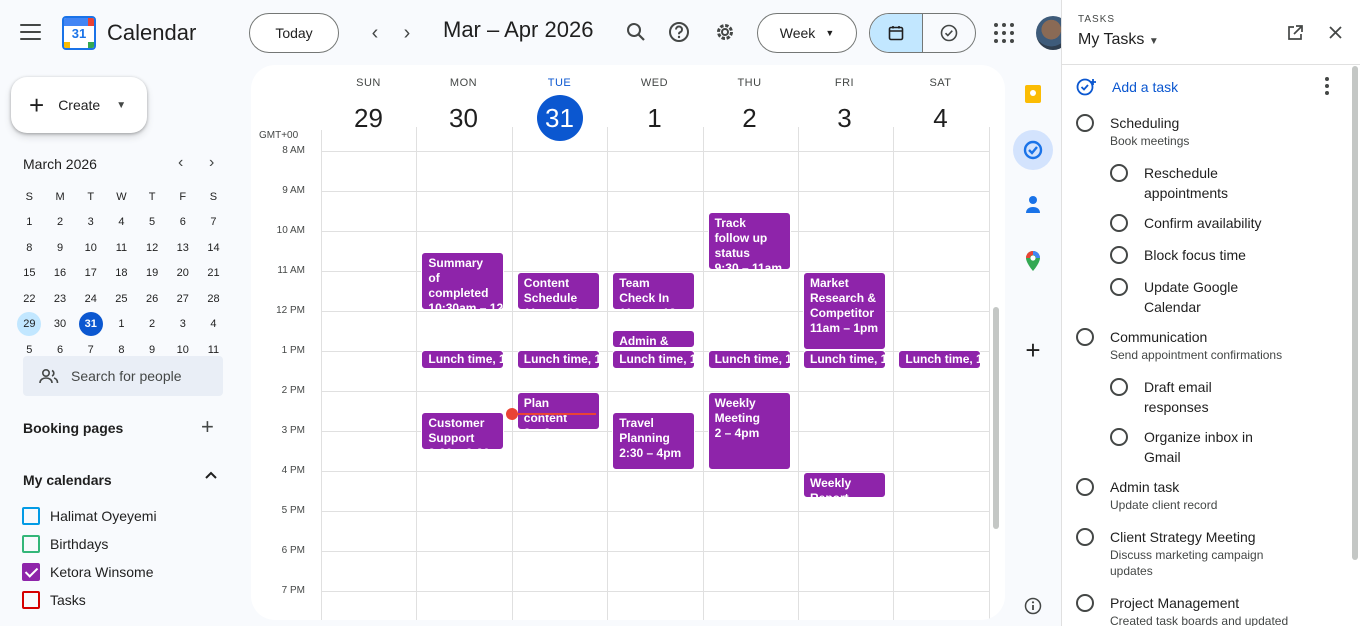 This screenshot has height=626, width=1360. What do you see at coordinates (1033, 94) in the screenshot?
I see `keep-icon` at bounding box center [1033, 94].